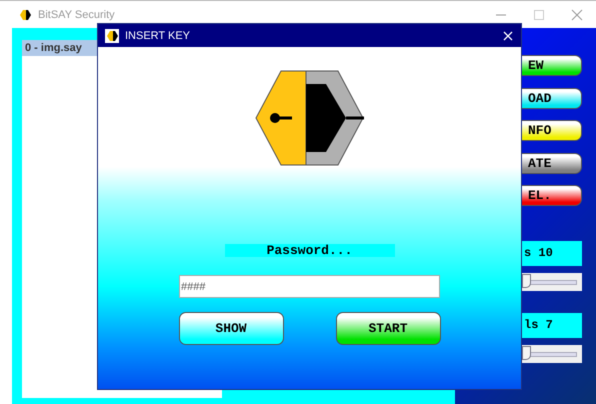 The height and width of the screenshot is (404, 596). What do you see at coordinates (76, 14) in the screenshot?
I see `window-title: BitSAY Security` at bounding box center [76, 14].